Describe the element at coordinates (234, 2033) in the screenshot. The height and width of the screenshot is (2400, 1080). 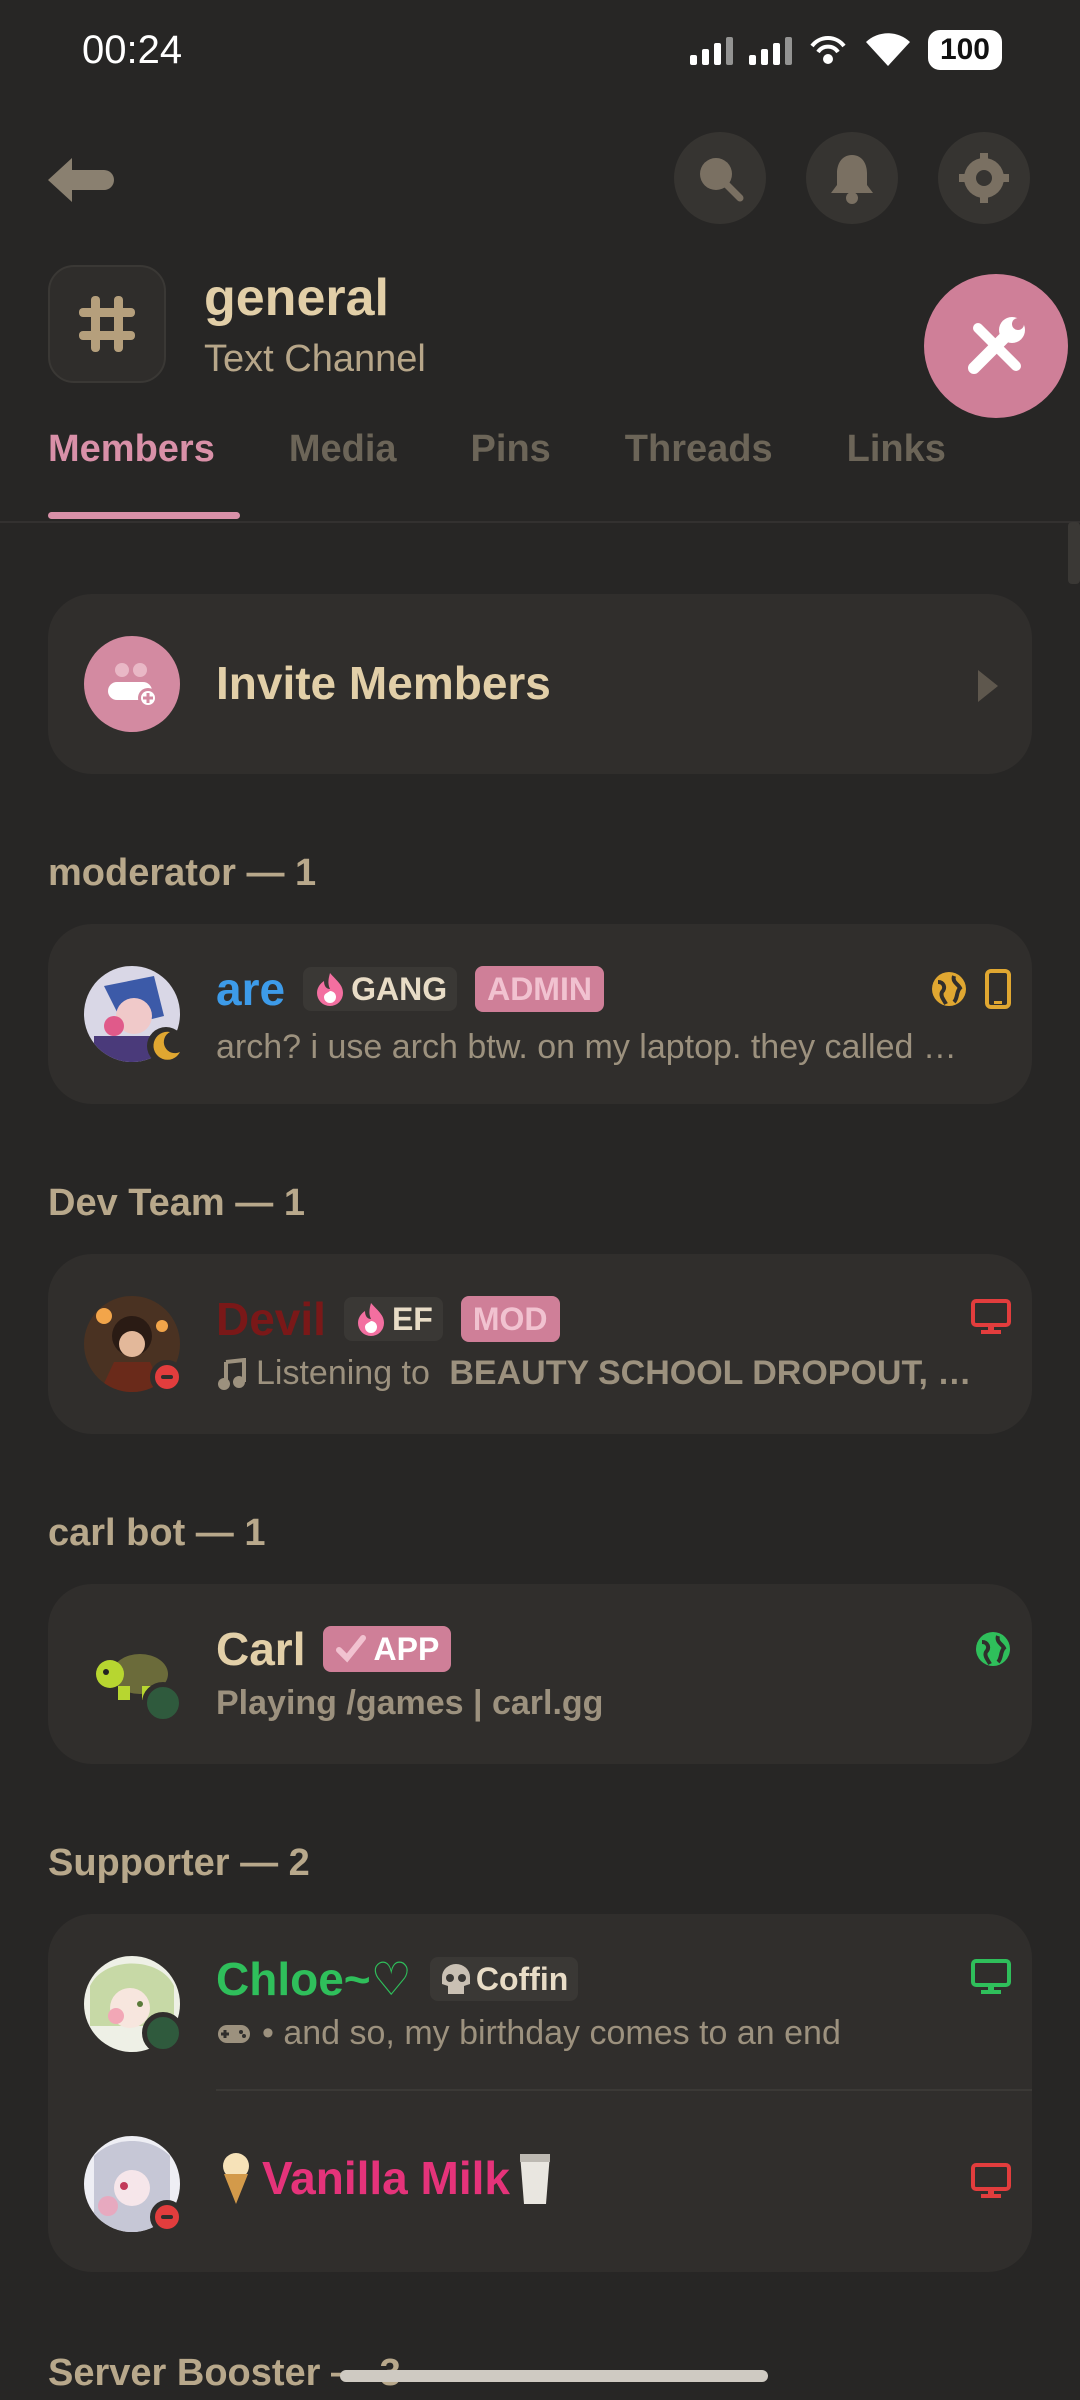
I see `gamepad-icon` at that location.